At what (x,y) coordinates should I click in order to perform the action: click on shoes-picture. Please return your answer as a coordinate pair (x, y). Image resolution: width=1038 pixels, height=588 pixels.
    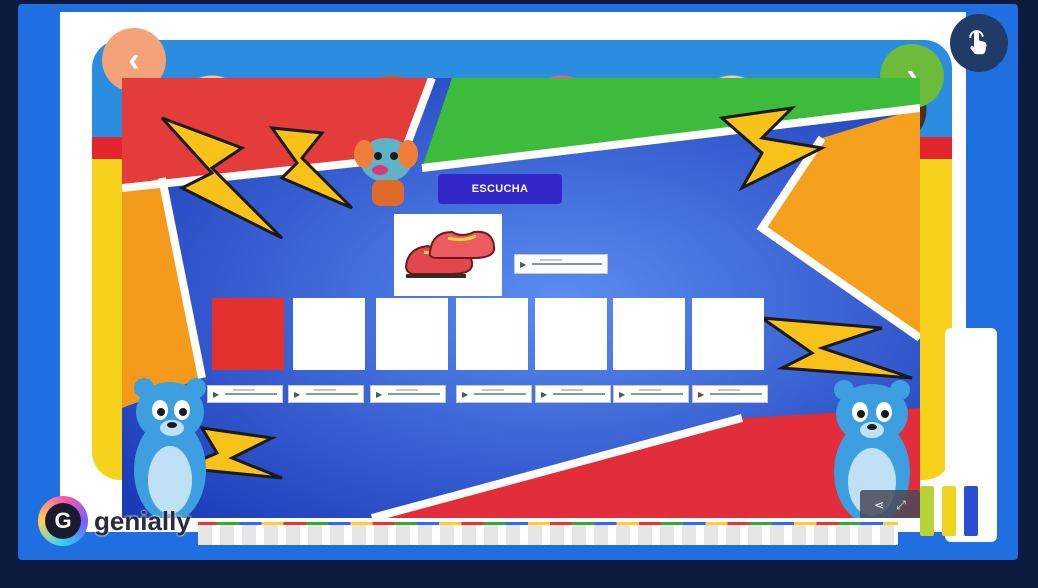
    Looking at the image, I should click on (450, 254).